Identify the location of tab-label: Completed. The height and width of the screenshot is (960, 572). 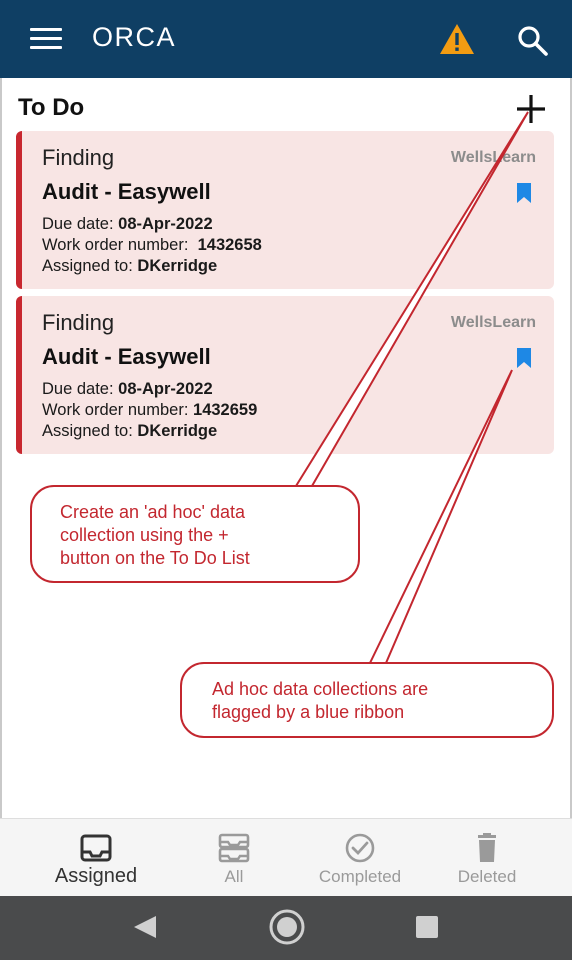
(360, 876).